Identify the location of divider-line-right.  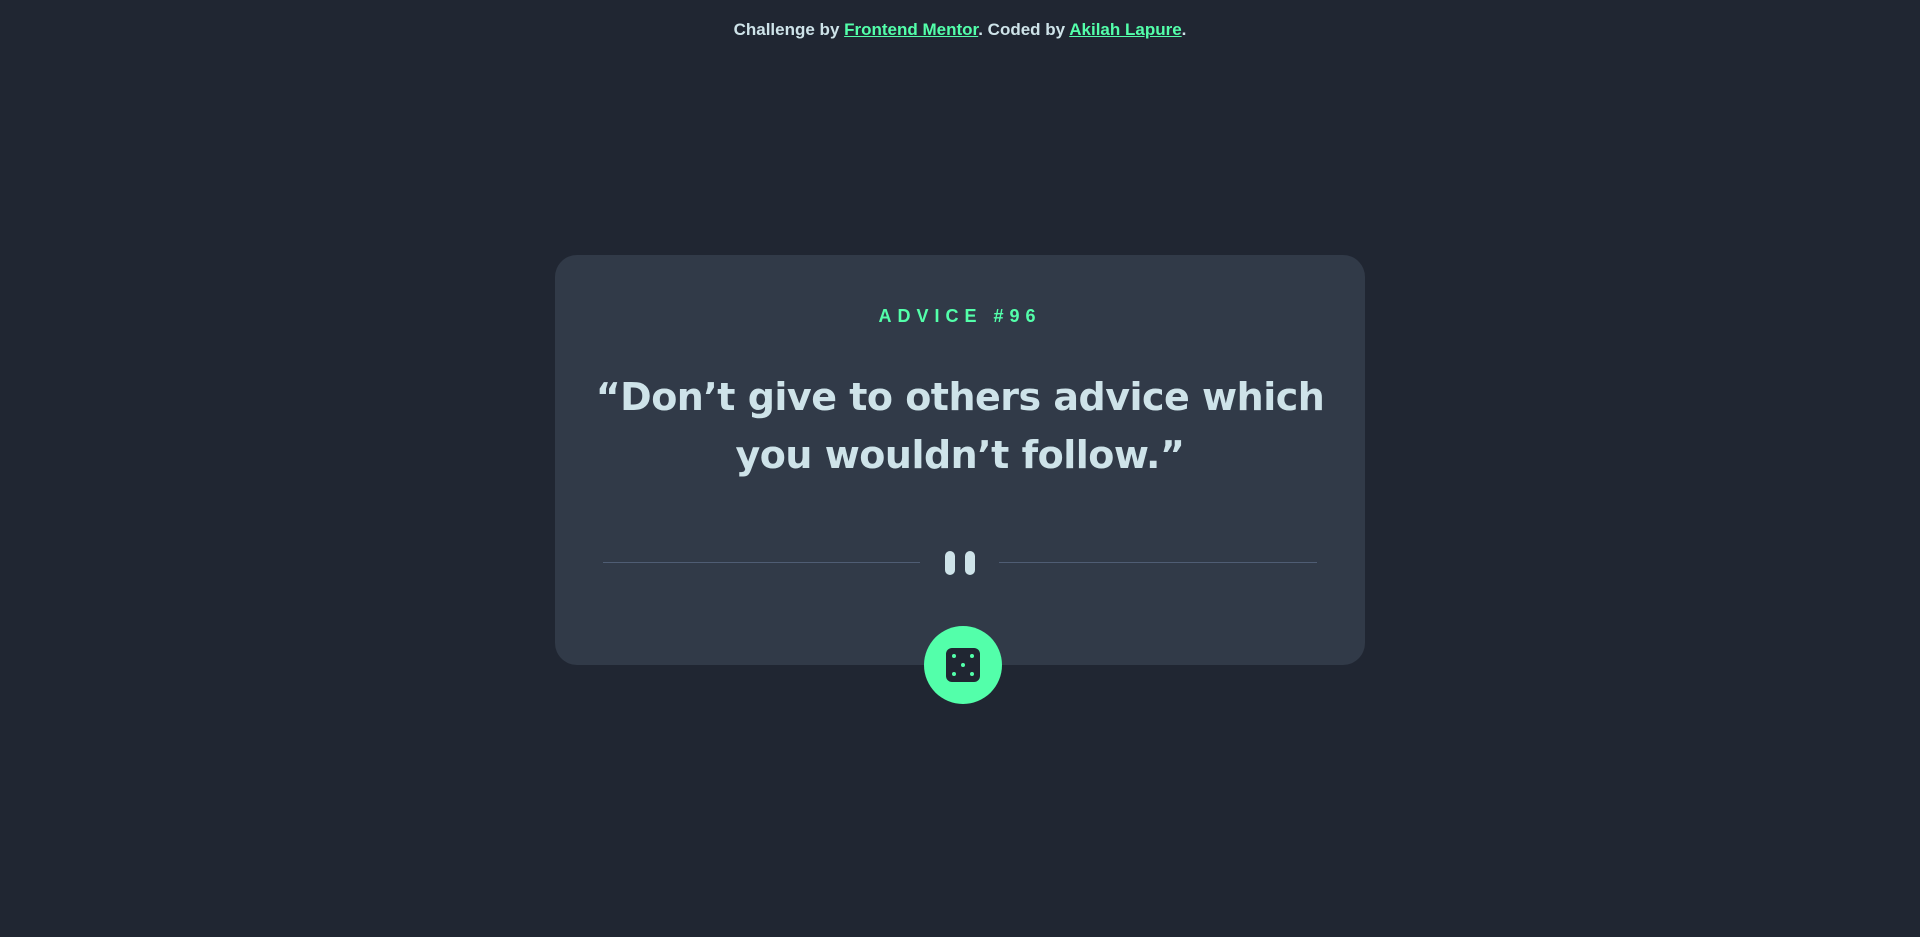
(1158, 562).